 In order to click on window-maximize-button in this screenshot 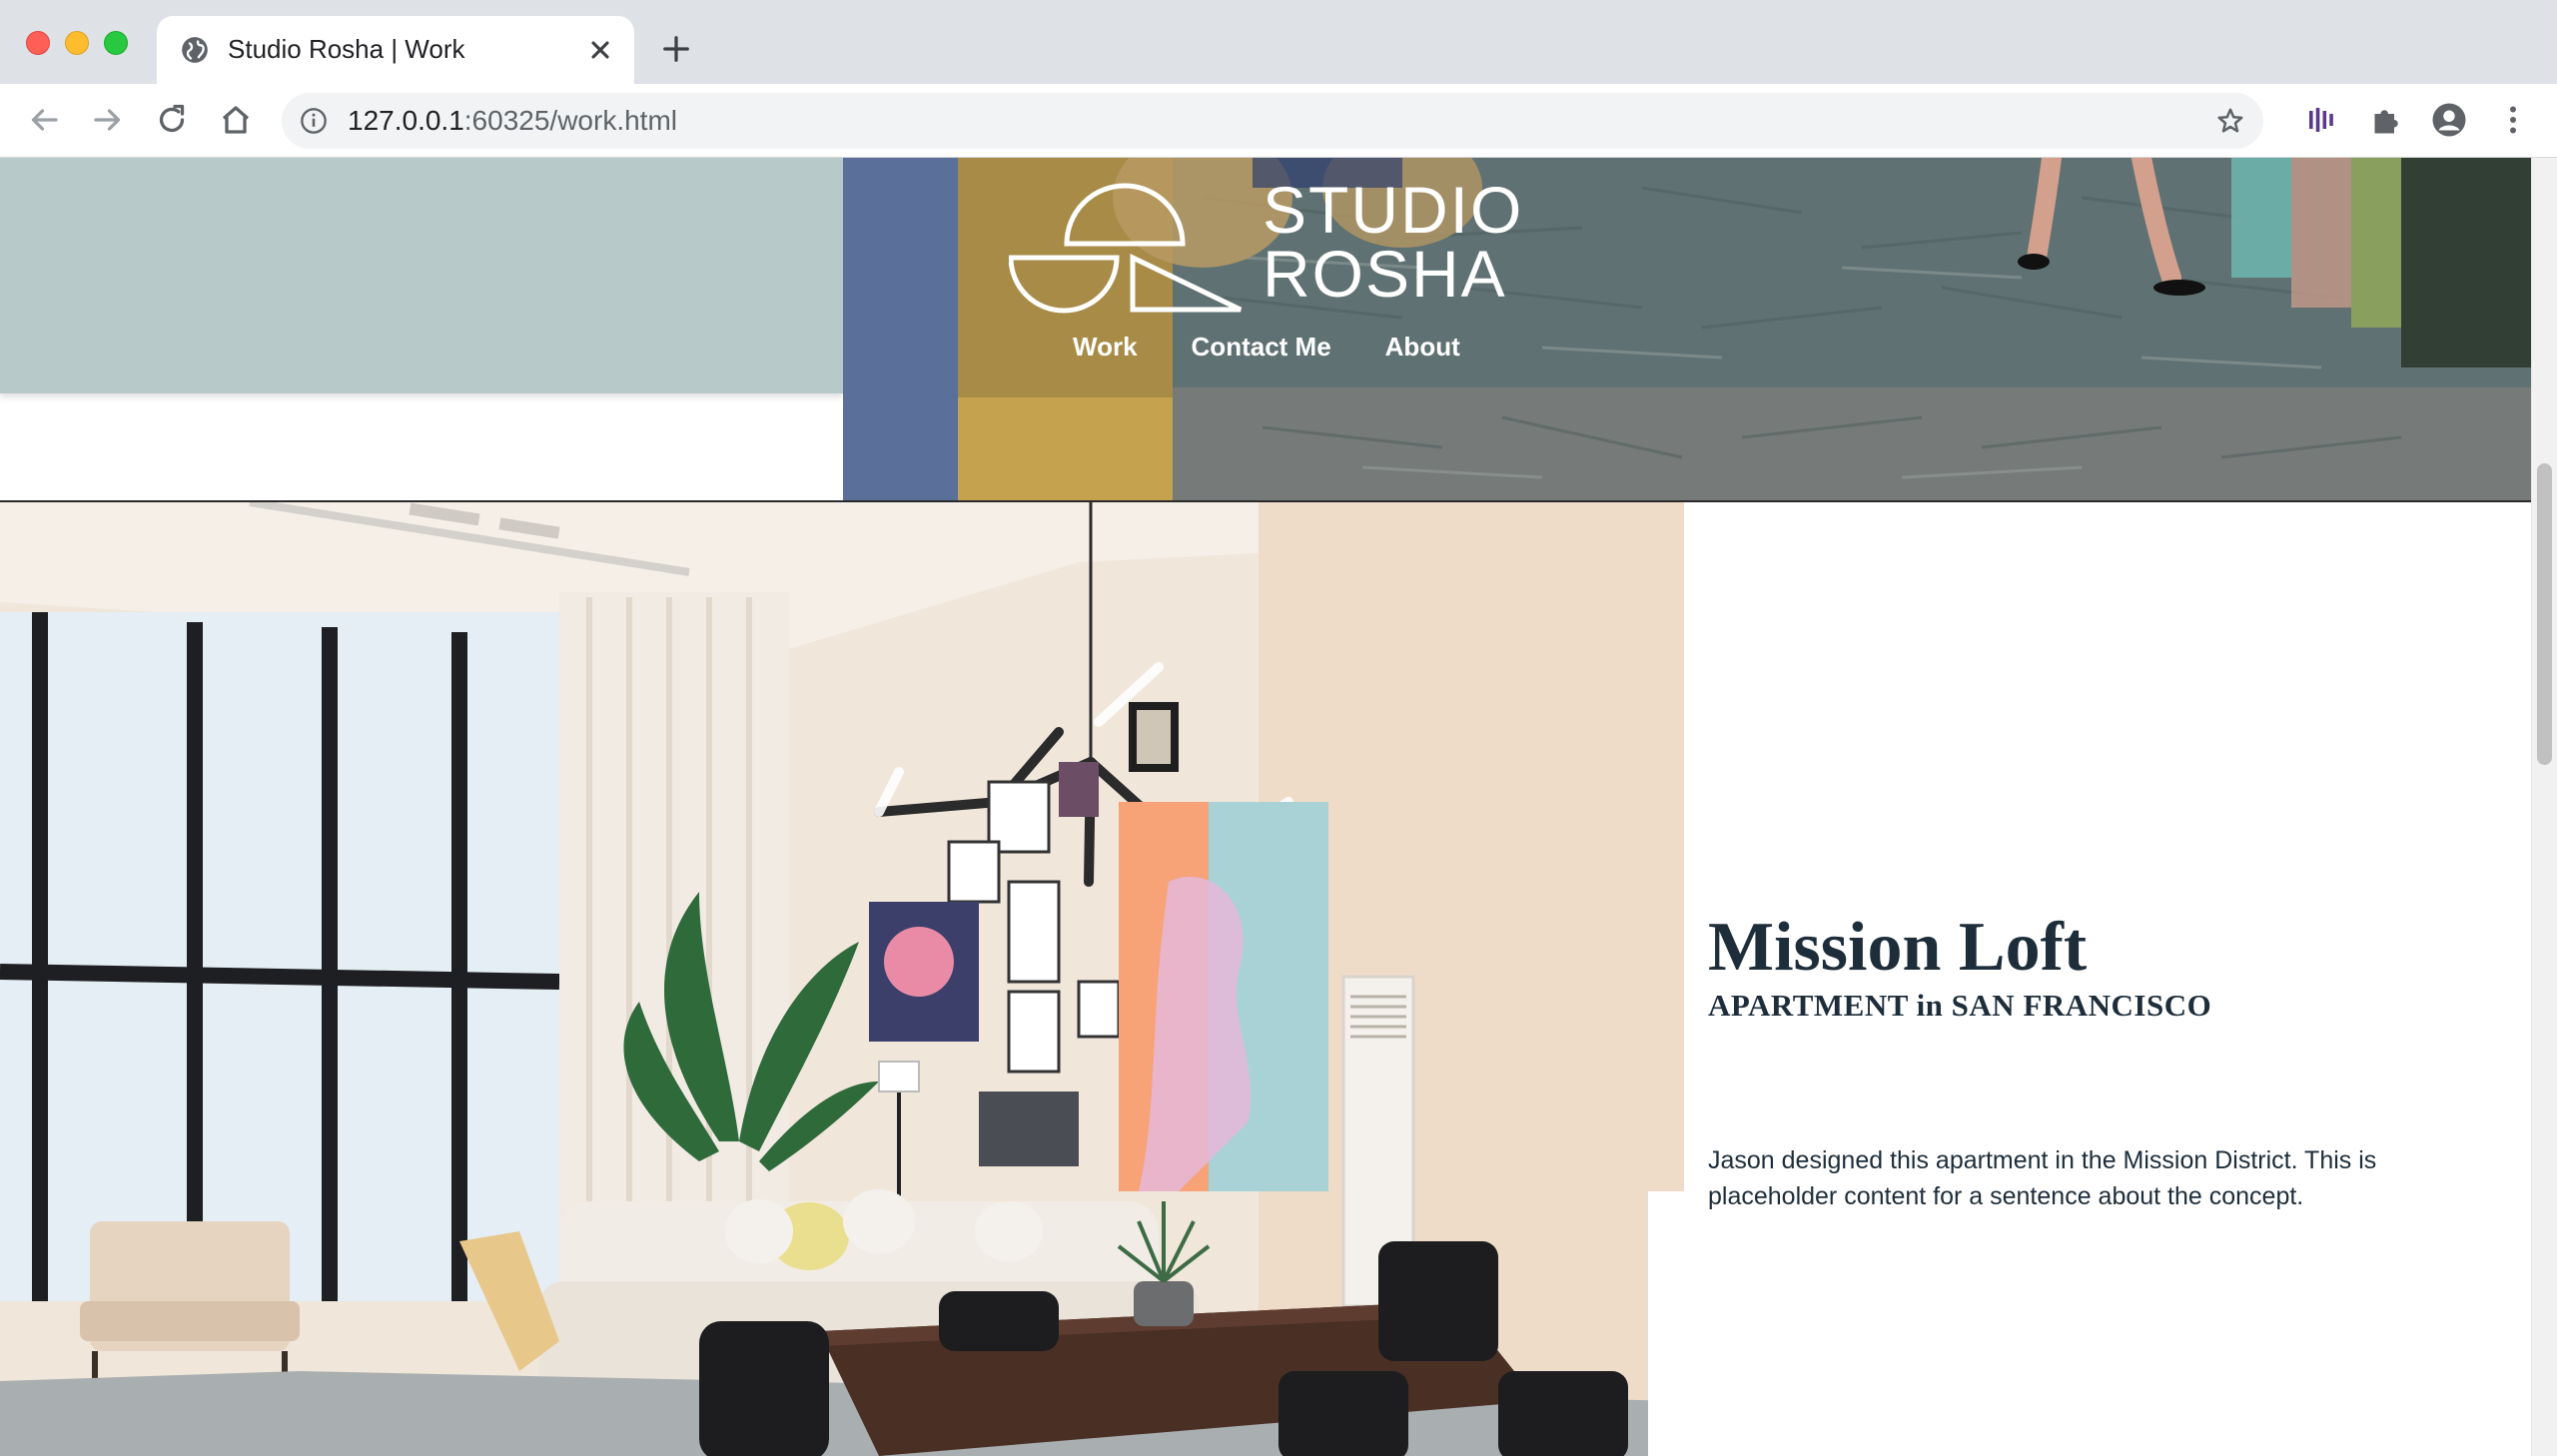, I will do `click(116, 43)`.